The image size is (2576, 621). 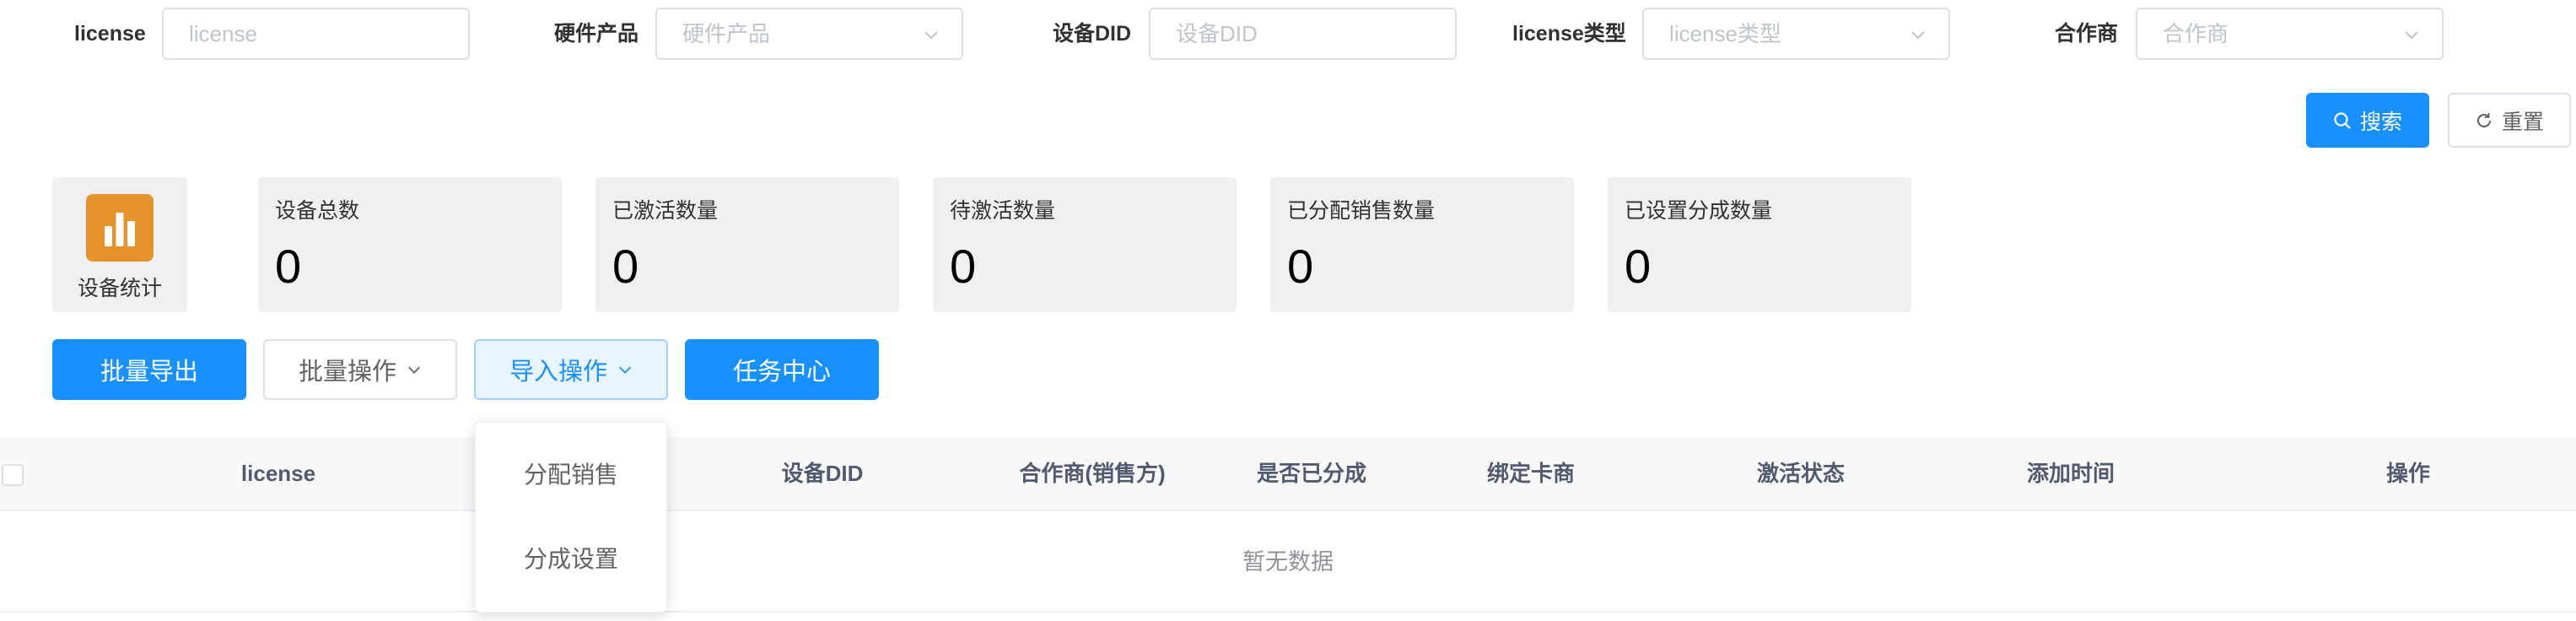 What do you see at coordinates (1085, 244) in the screenshot?
I see `stat-card-pending-activation: 待激活数量 0` at bounding box center [1085, 244].